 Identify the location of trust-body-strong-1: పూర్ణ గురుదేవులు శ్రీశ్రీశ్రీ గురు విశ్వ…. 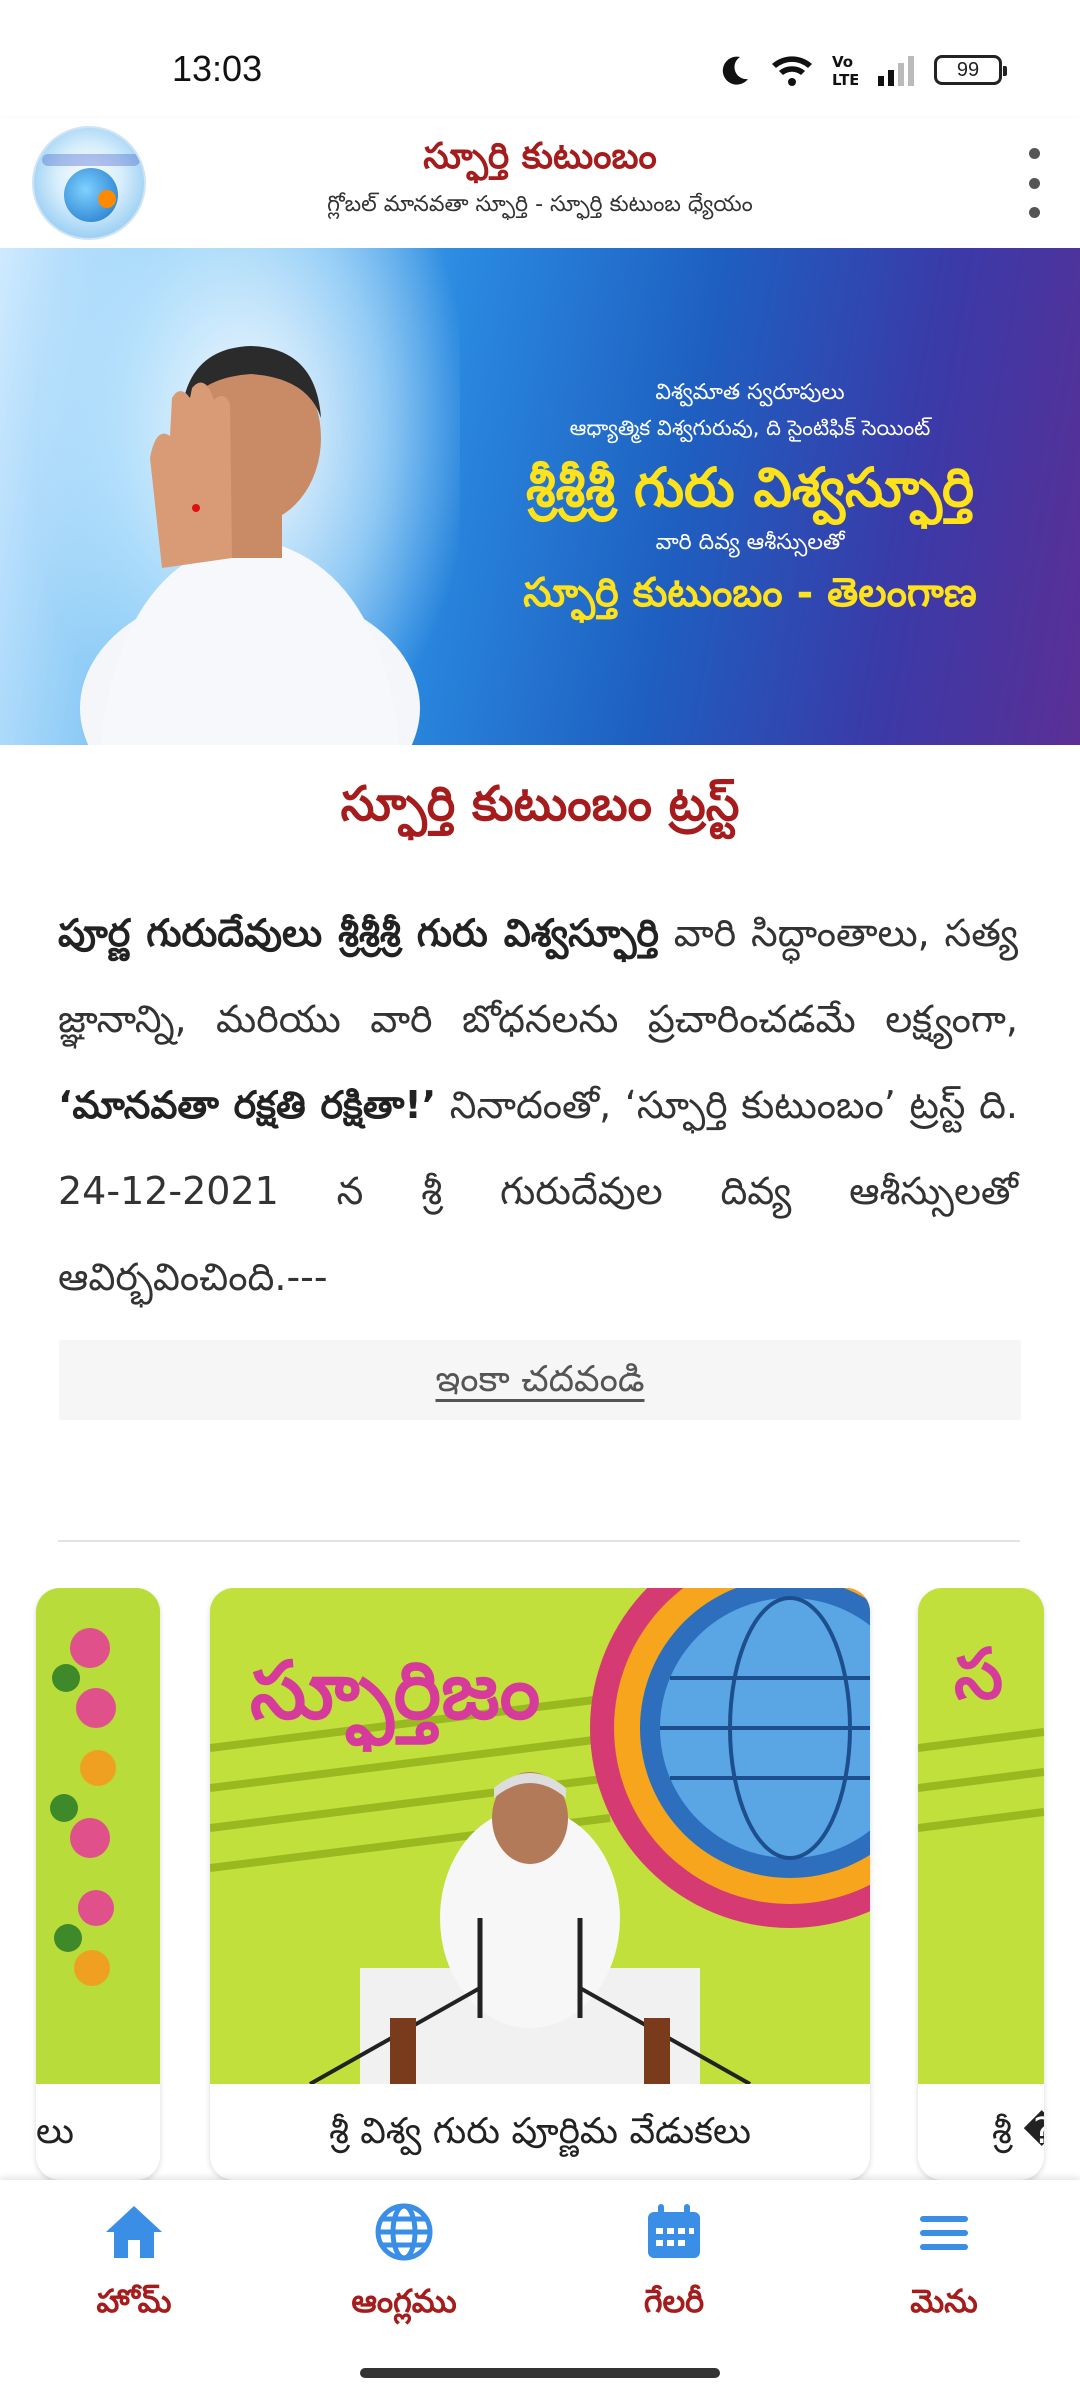
(358, 933).